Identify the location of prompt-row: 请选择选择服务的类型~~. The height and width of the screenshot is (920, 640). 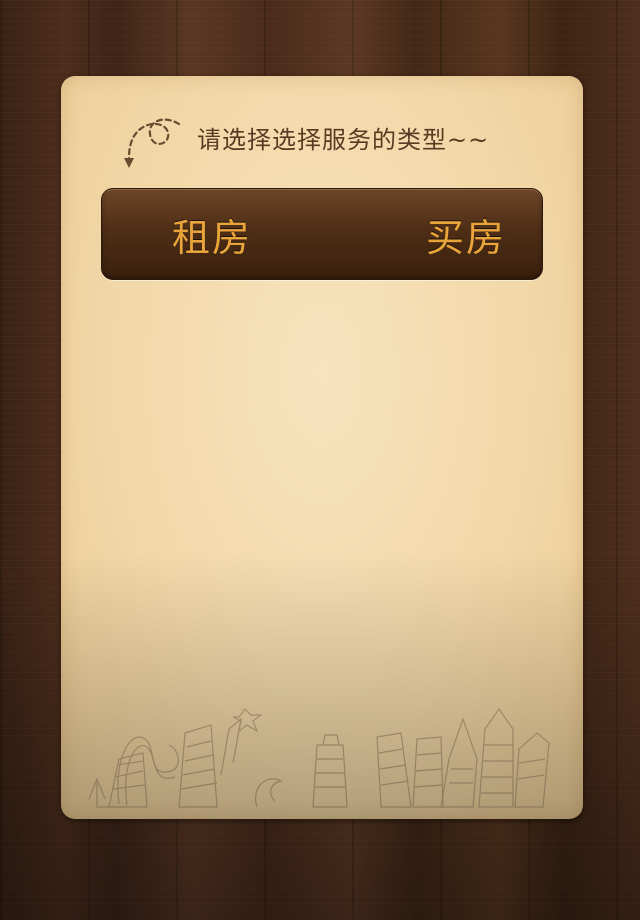
(343, 146).